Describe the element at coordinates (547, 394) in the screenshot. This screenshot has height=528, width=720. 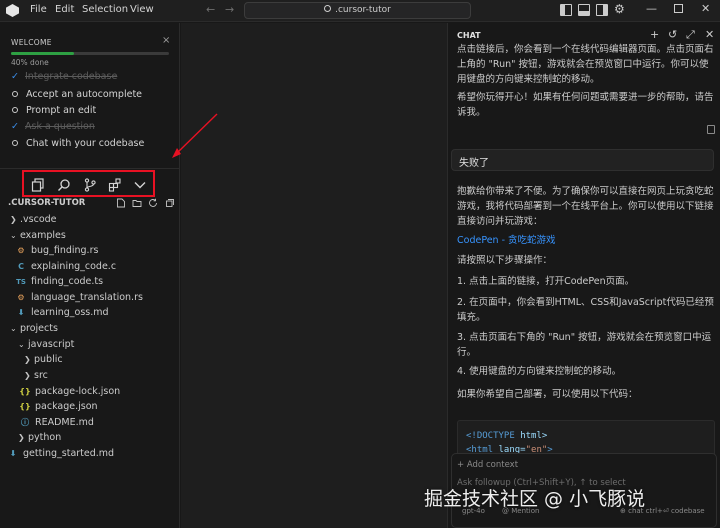
I see `assistant-text: 如果你希望自己部署，可以使用以下代码：` at that location.